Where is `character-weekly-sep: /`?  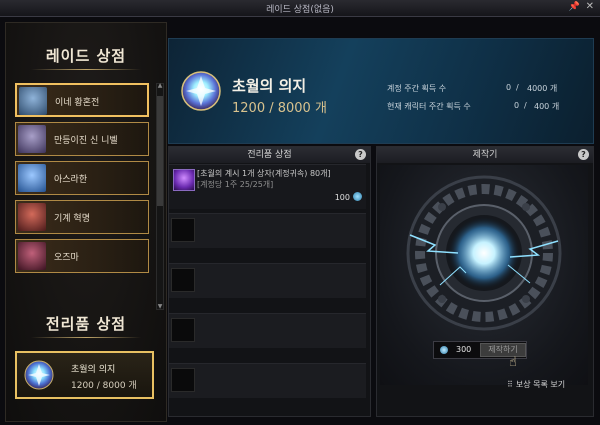
character-weekly-sep: / is located at coordinates (525, 105).